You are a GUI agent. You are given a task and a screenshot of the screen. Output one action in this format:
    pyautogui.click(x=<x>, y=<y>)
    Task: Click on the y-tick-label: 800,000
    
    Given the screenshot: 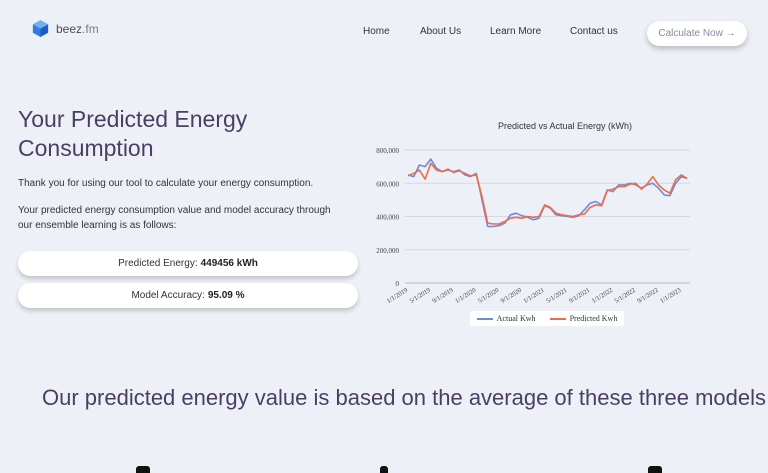 What is the action you would take?
    pyautogui.click(x=387, y=151)
    